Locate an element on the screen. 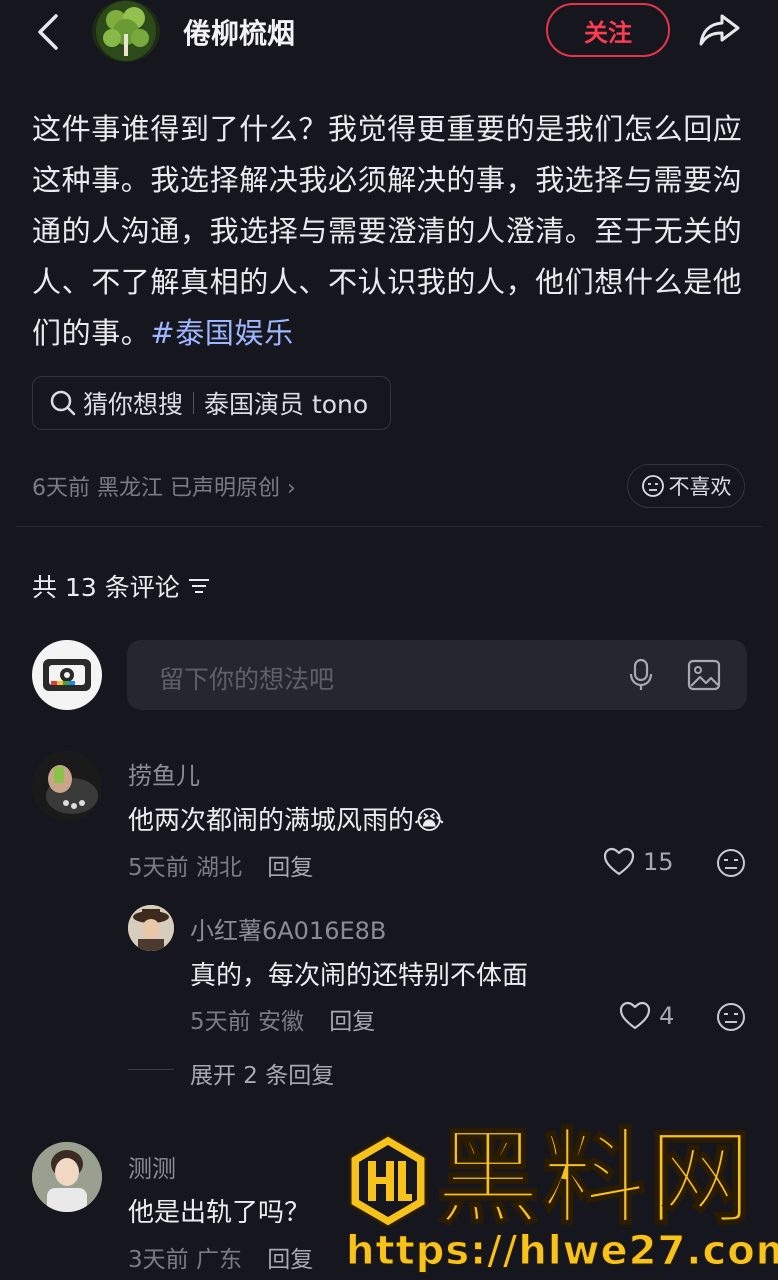 This screenshot has height=1280, width=778. comments-count-title: 共 13 条评论 is located at coordinates (106, 587).